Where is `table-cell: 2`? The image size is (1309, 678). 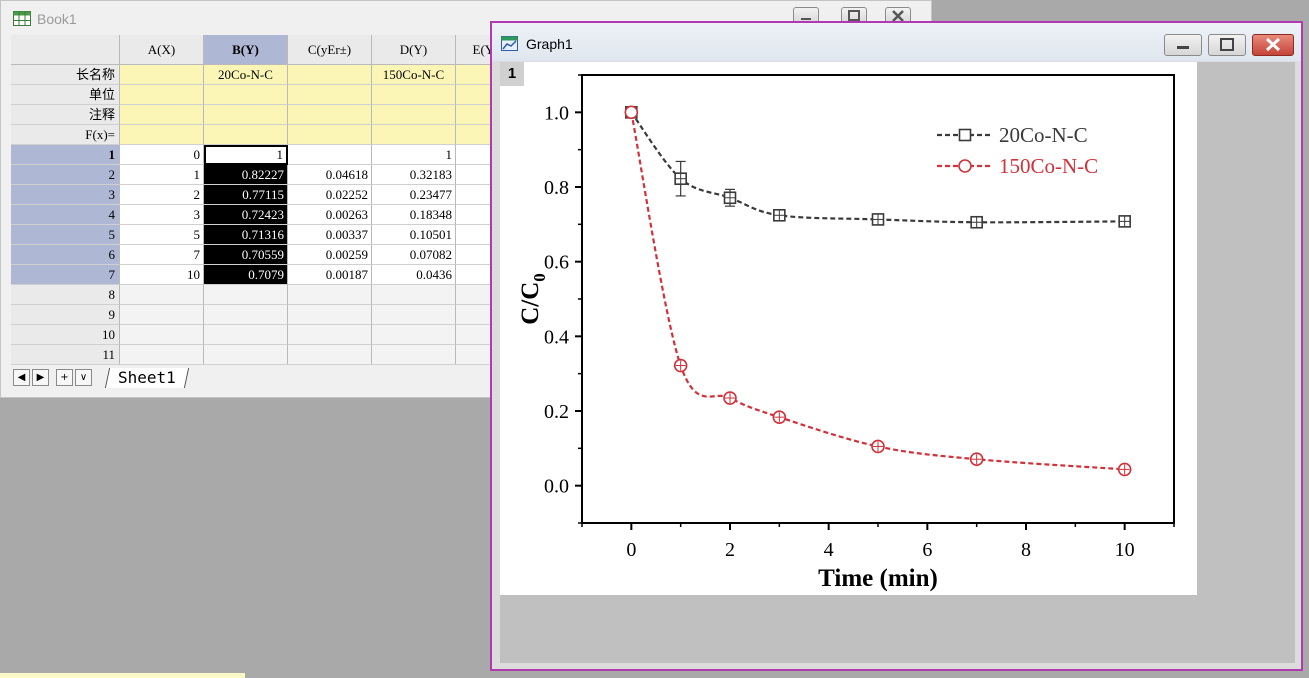
table-cell: 2 is located at coordinates (162, 195).